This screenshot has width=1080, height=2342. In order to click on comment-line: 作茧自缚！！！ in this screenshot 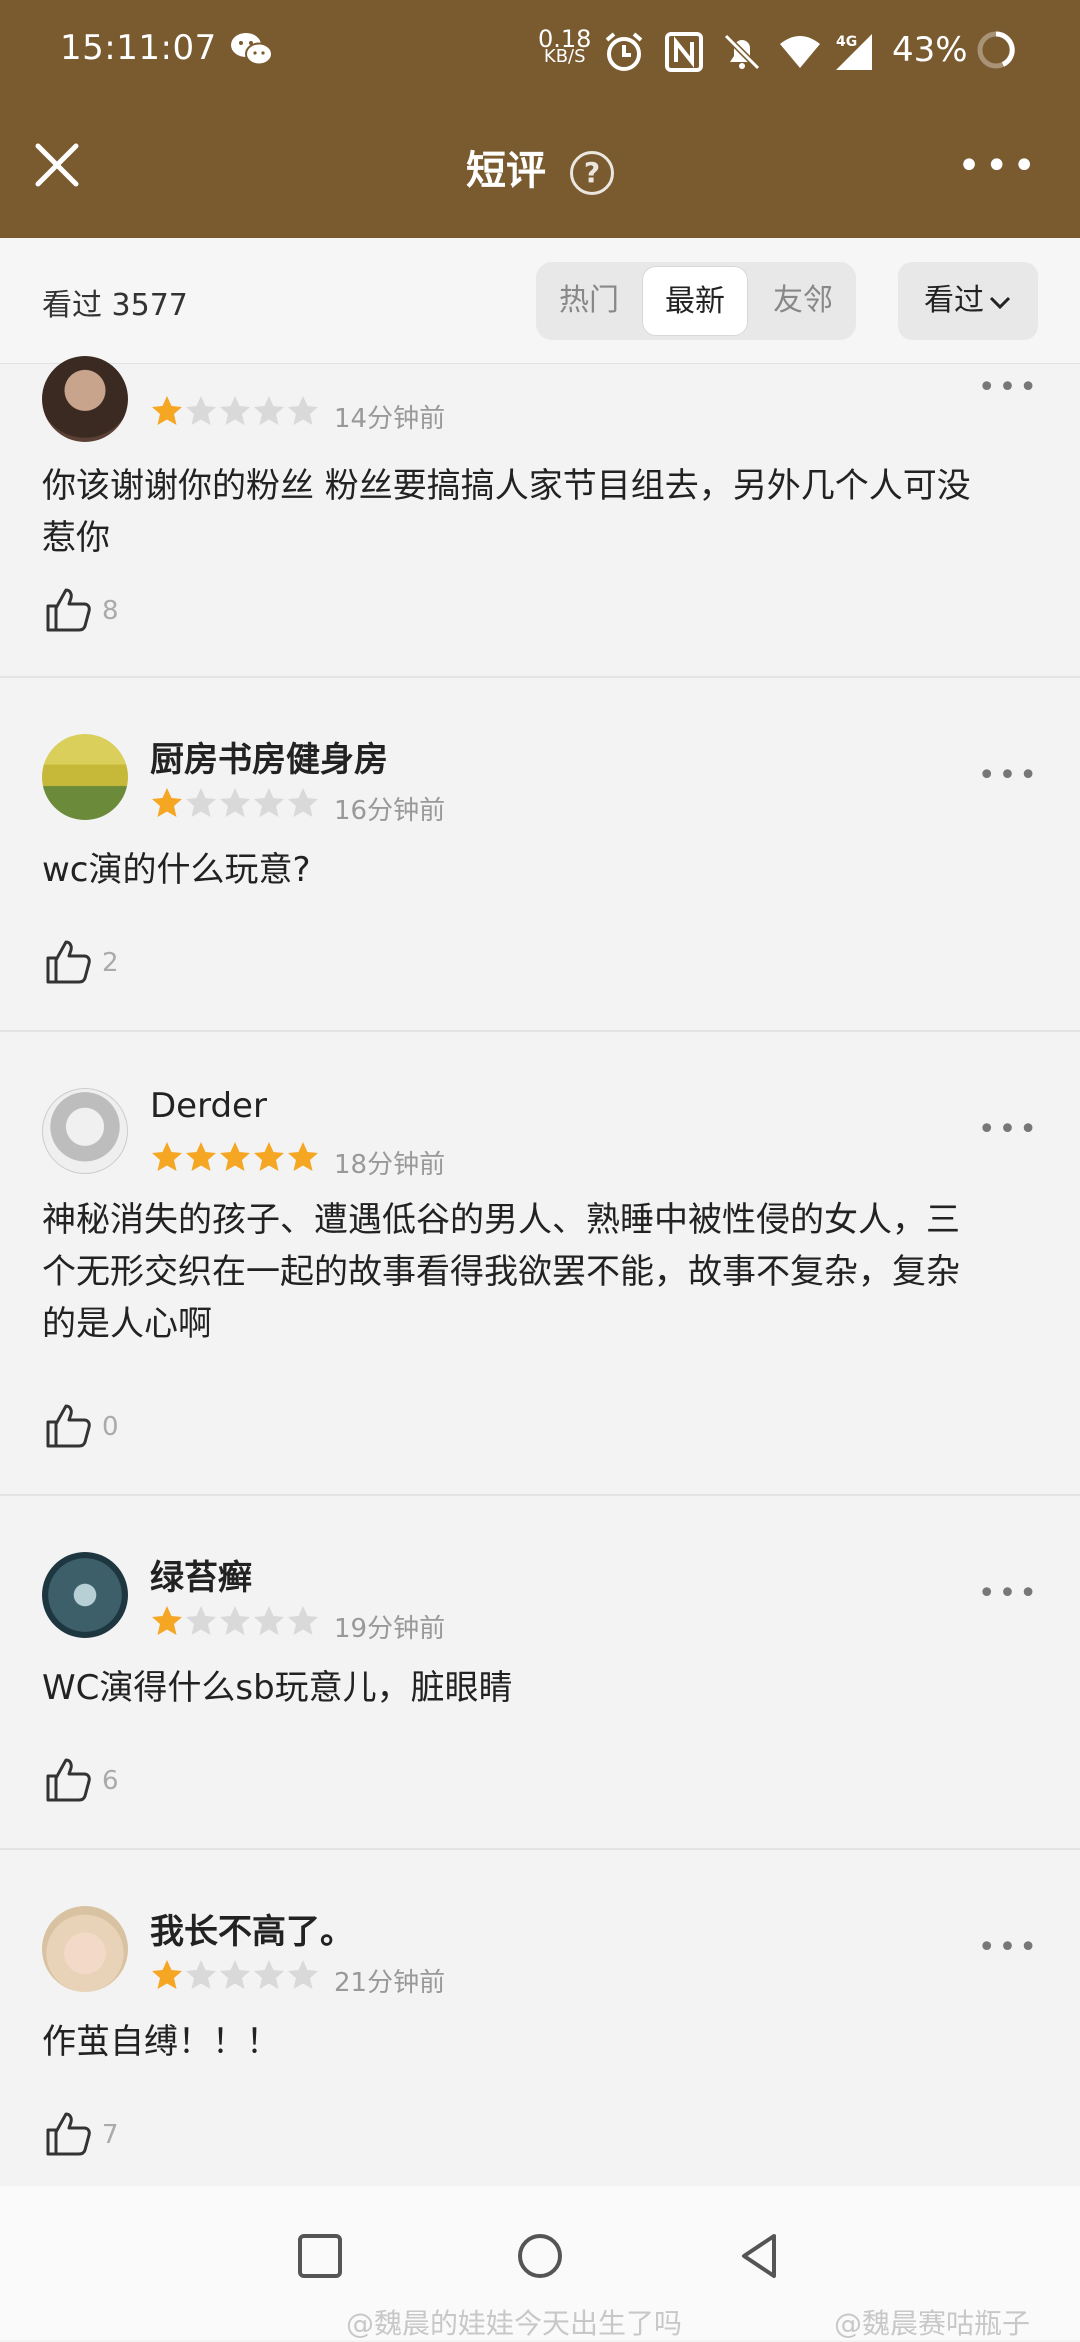, I will do `click(161, 2042)`.